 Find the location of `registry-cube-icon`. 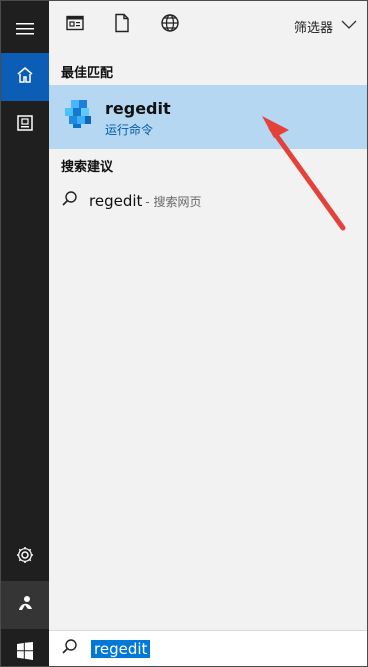

registry-cube-icon is located at coordinates (79, 114).